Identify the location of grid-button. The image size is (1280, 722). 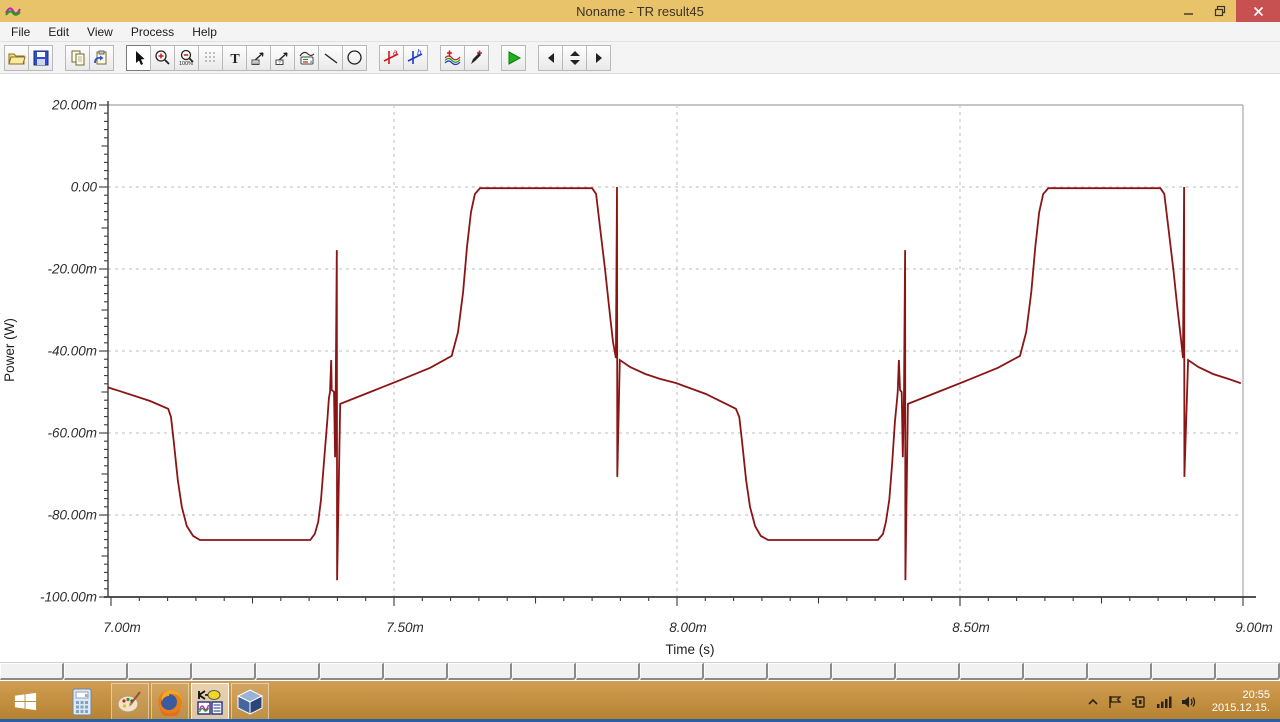
(210, 57).